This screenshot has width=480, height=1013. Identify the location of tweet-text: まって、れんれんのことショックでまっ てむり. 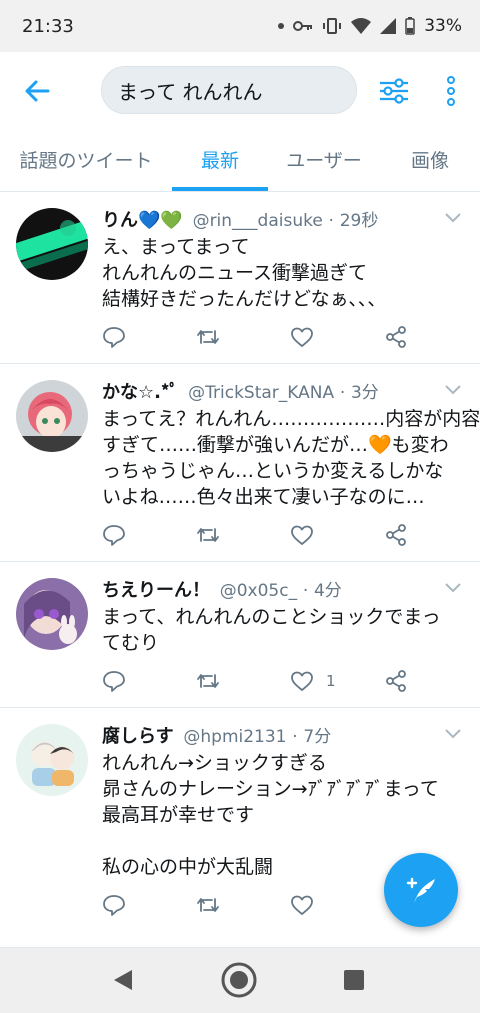
(271, 630).